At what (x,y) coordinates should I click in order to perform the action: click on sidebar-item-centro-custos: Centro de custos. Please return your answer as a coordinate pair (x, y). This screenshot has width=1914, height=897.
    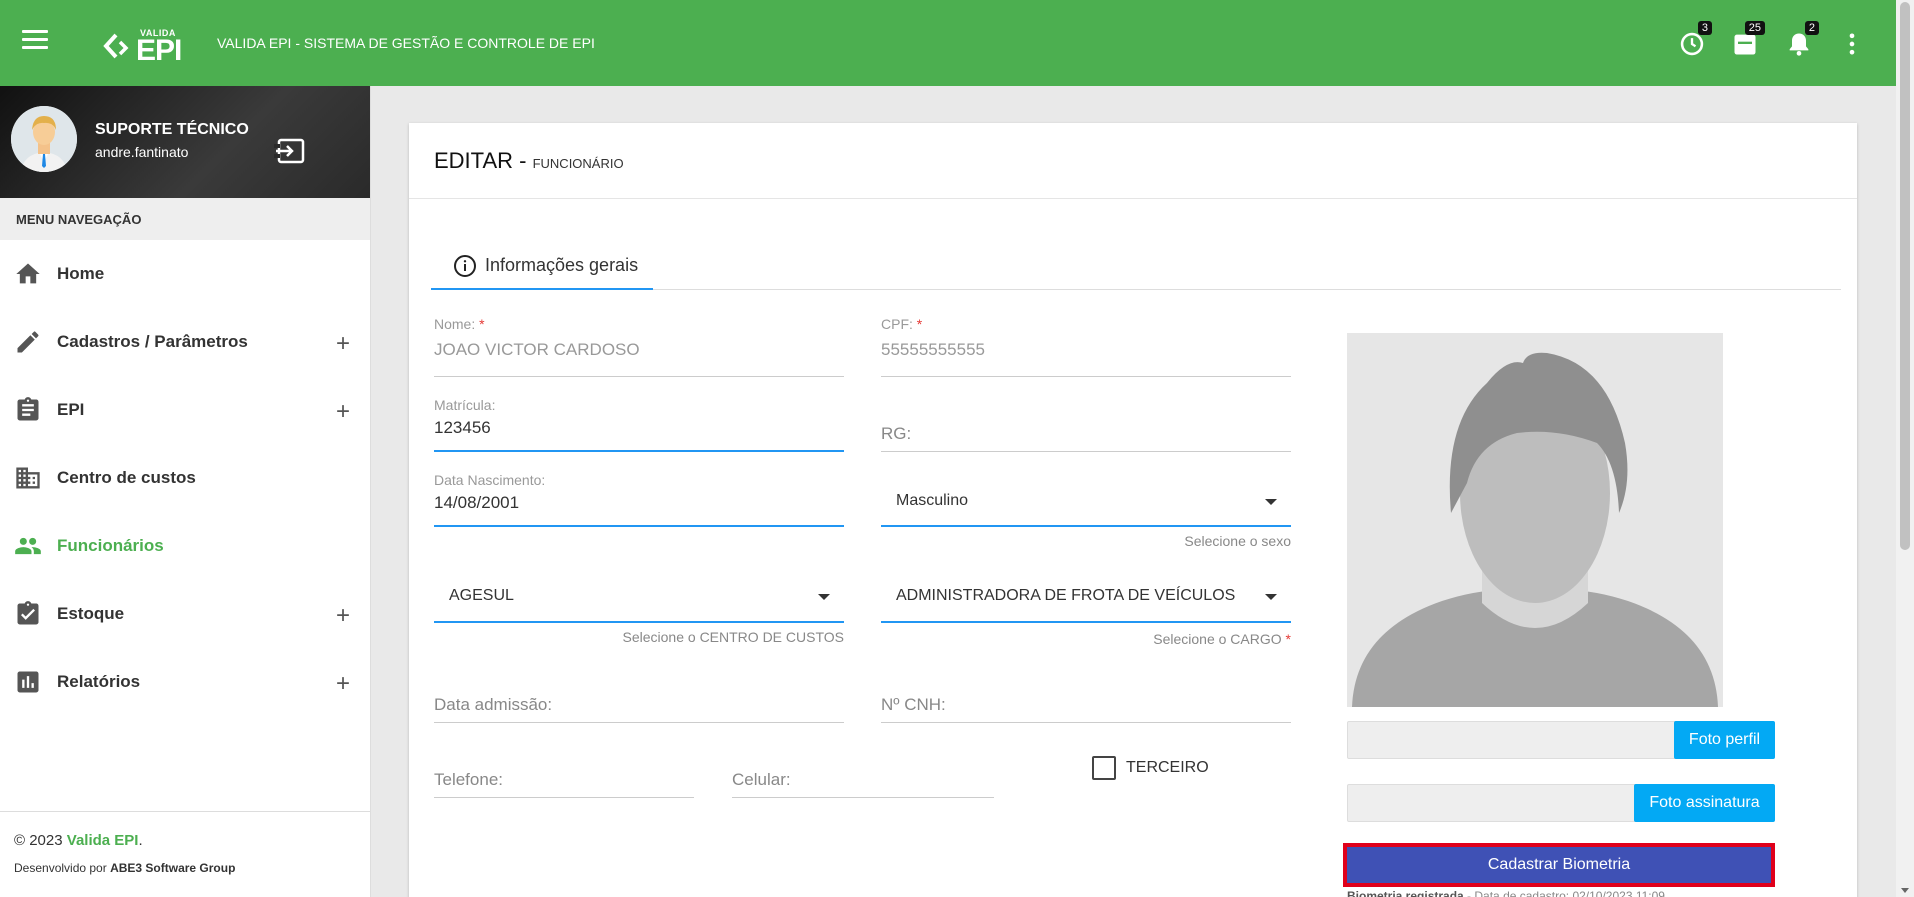
    Looking at the image, I should click on (185, 478).